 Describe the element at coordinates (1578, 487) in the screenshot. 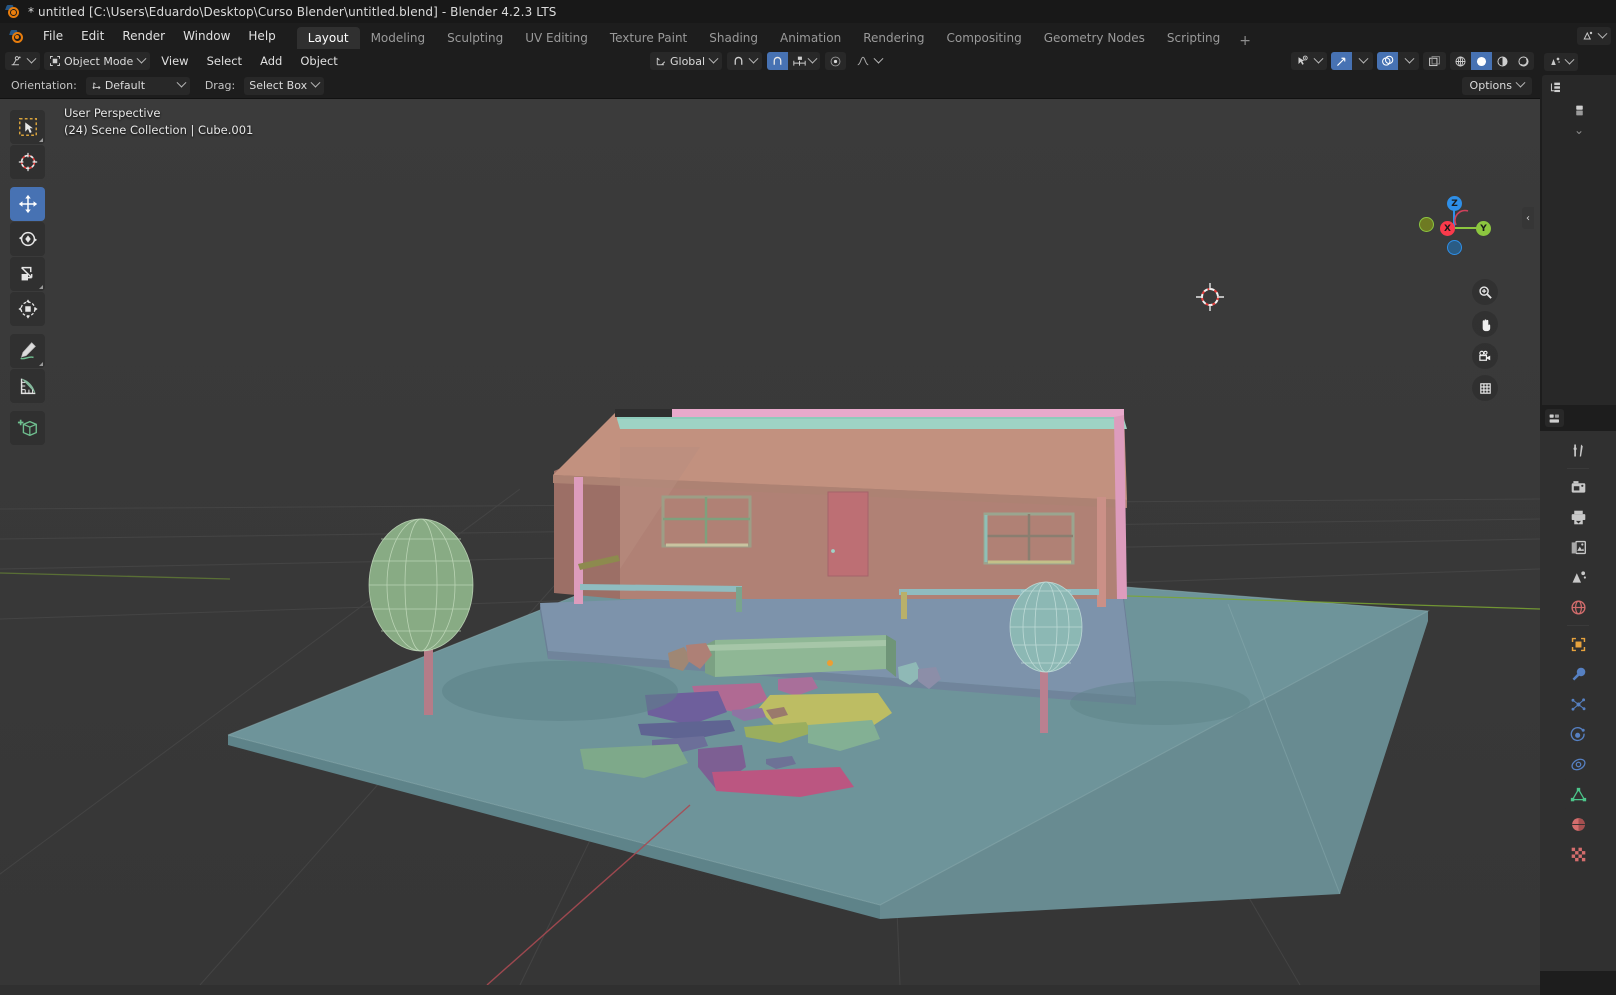

I see `render-properties-tab` at that location.